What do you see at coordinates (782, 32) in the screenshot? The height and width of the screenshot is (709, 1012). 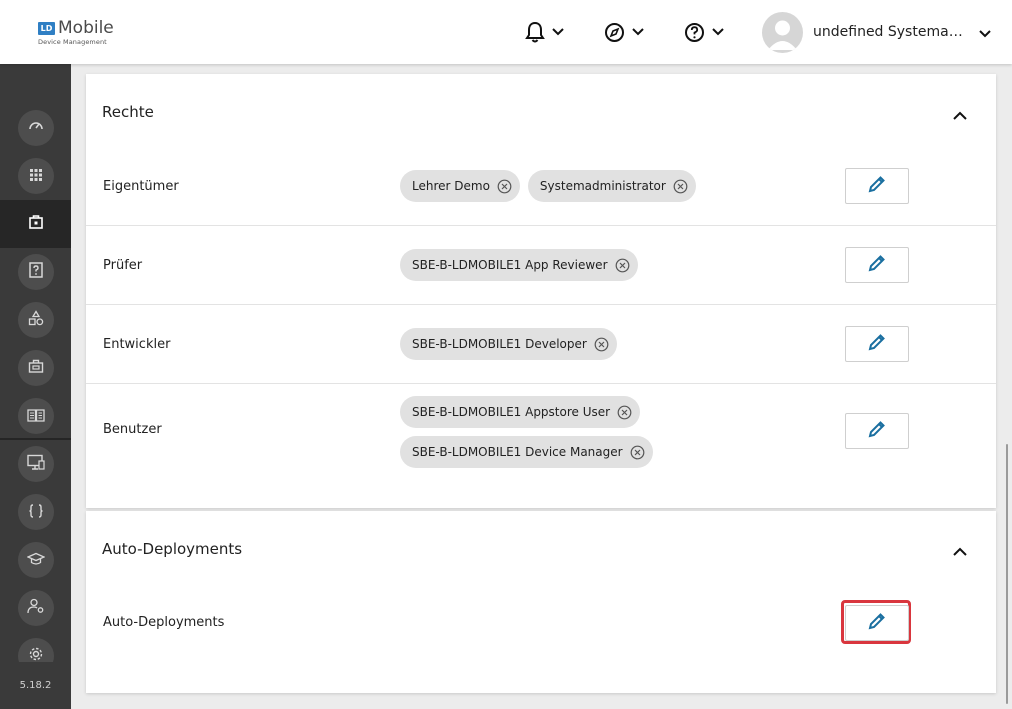 I see `avatar` at bounding box center [782, 32].